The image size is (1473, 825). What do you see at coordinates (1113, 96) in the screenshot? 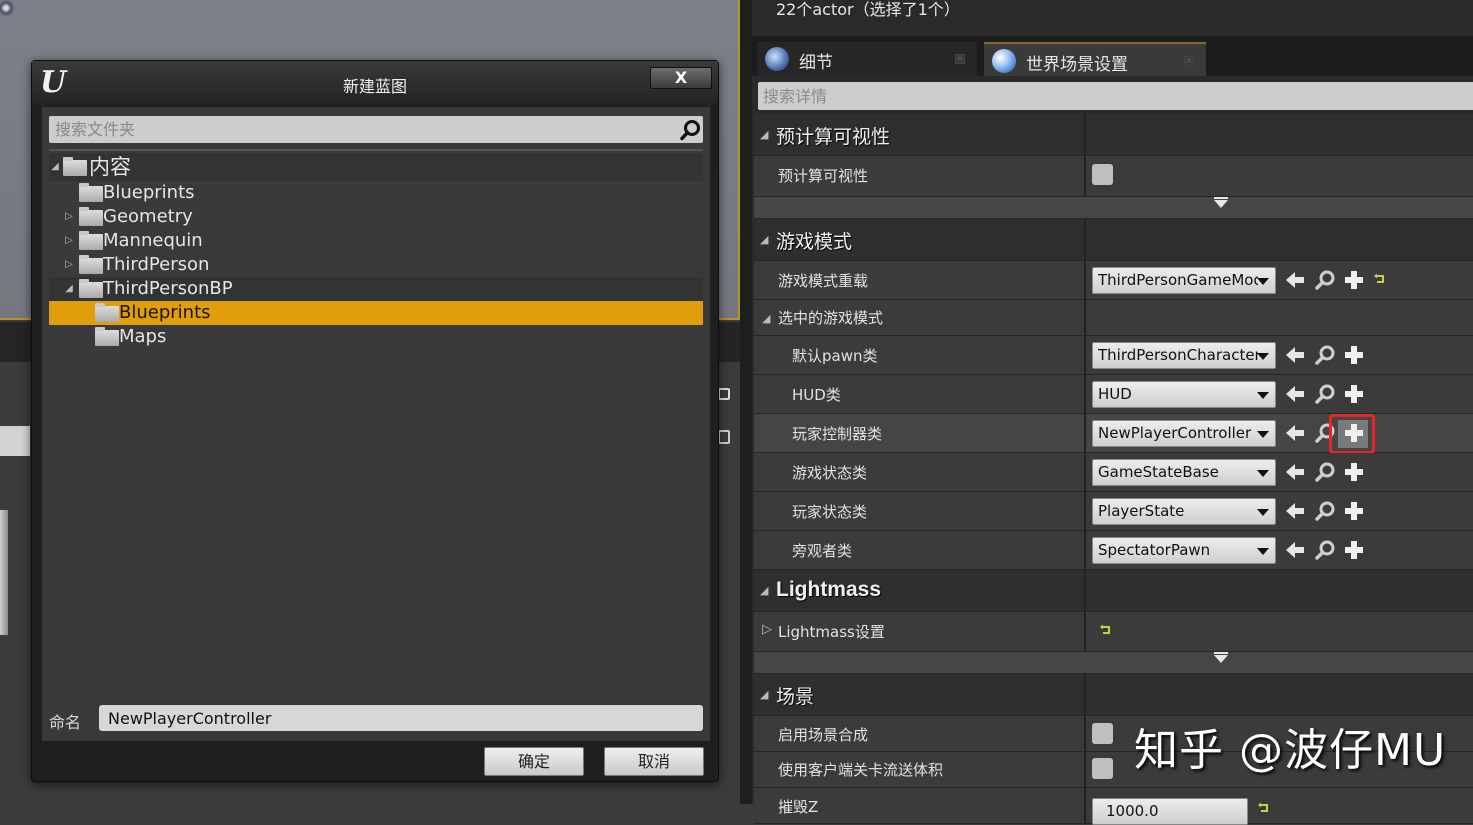
I see `details-search-input` at bounding box center [1113, 96].